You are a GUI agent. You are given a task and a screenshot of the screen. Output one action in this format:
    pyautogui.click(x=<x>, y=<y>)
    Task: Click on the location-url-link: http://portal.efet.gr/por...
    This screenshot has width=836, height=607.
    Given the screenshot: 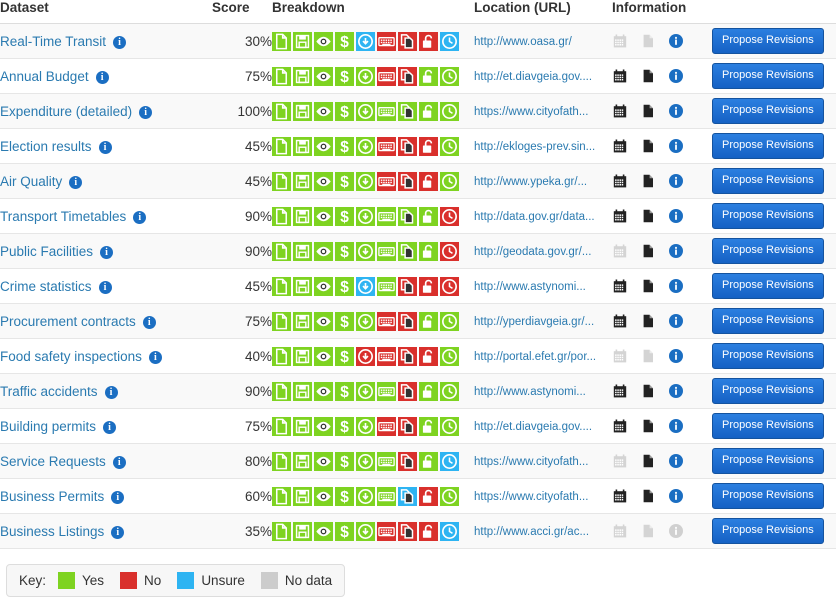 What is the action you would take?
    pyautogui.click(x=535, y=357)
    